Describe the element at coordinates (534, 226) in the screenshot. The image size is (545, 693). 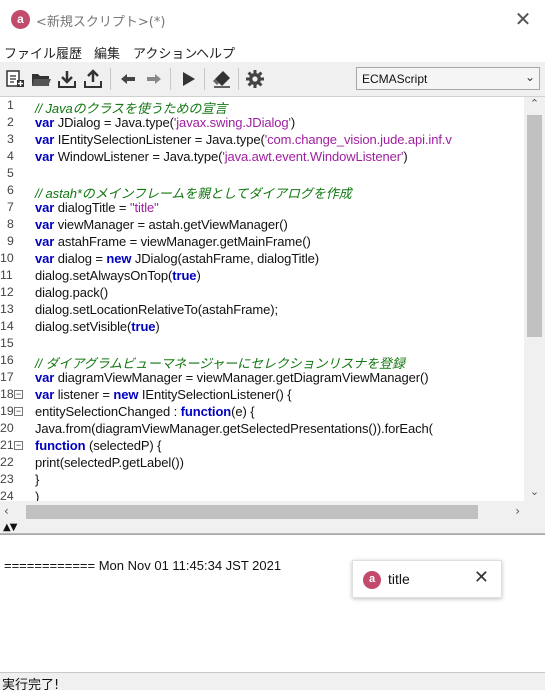
I see `vertical-scroll-thumb` at that location.